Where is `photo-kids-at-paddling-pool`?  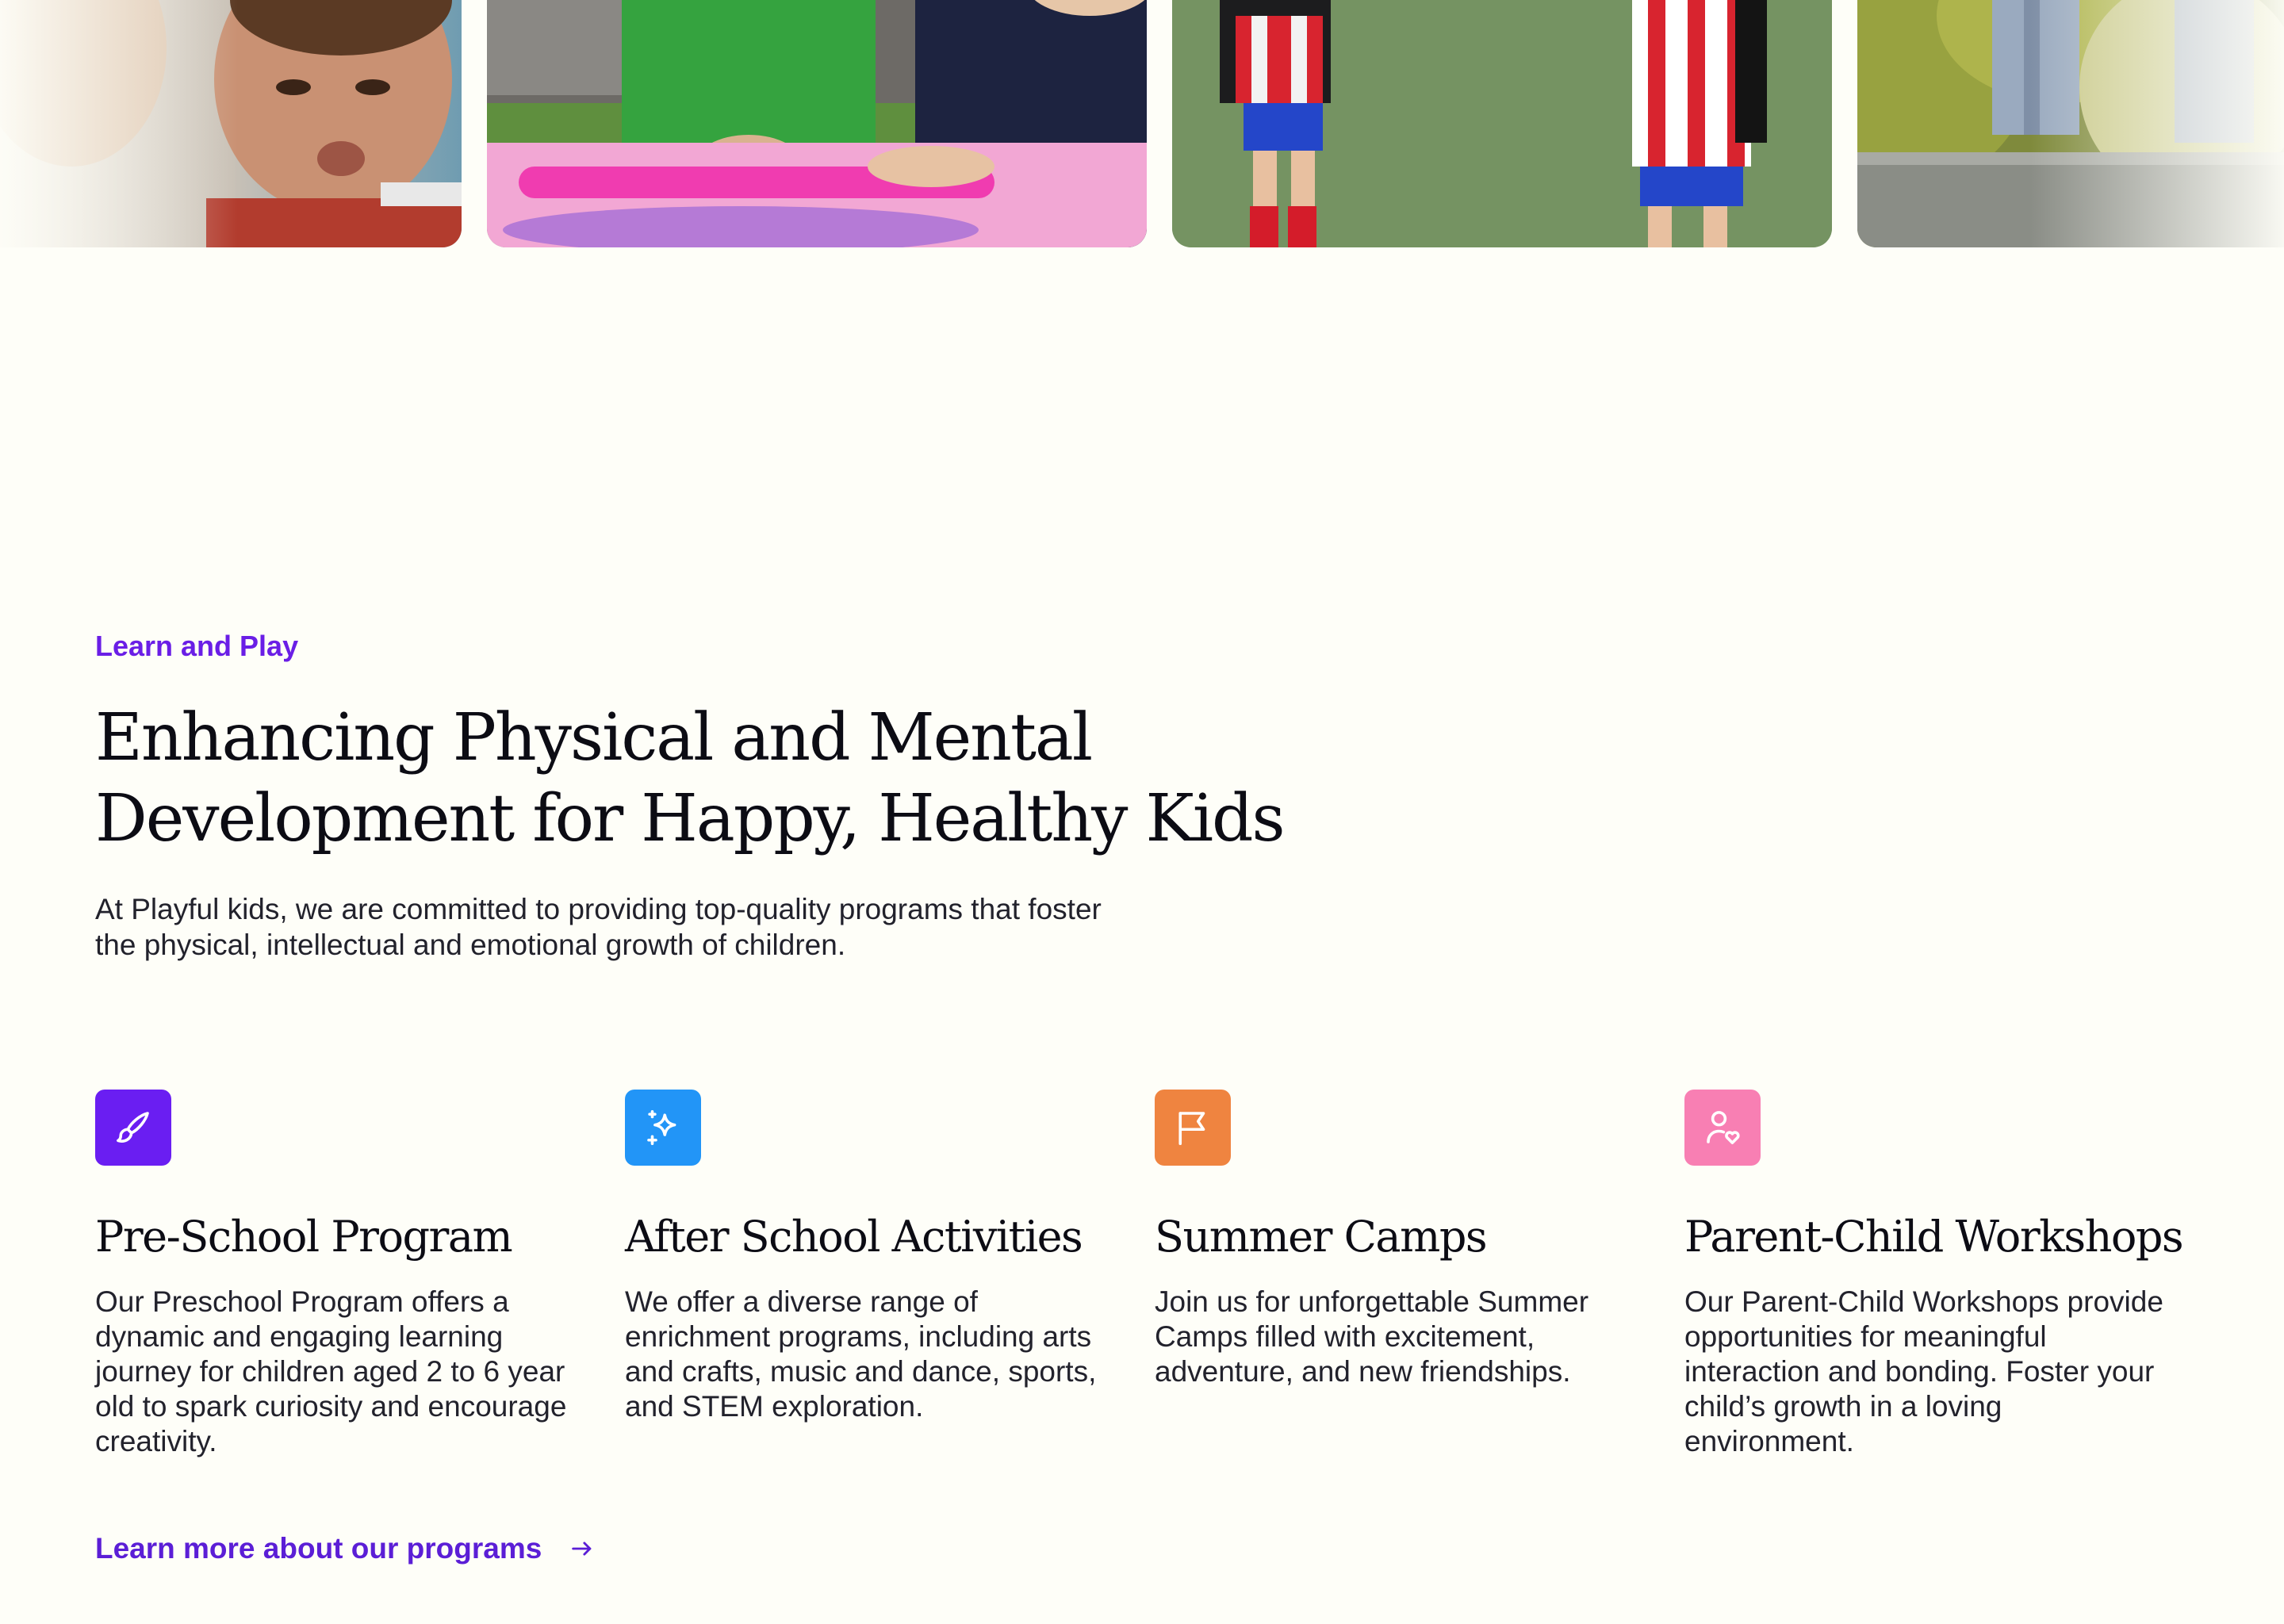
photo-kids-at-paddling-pool is located at coordinates (817, 123).